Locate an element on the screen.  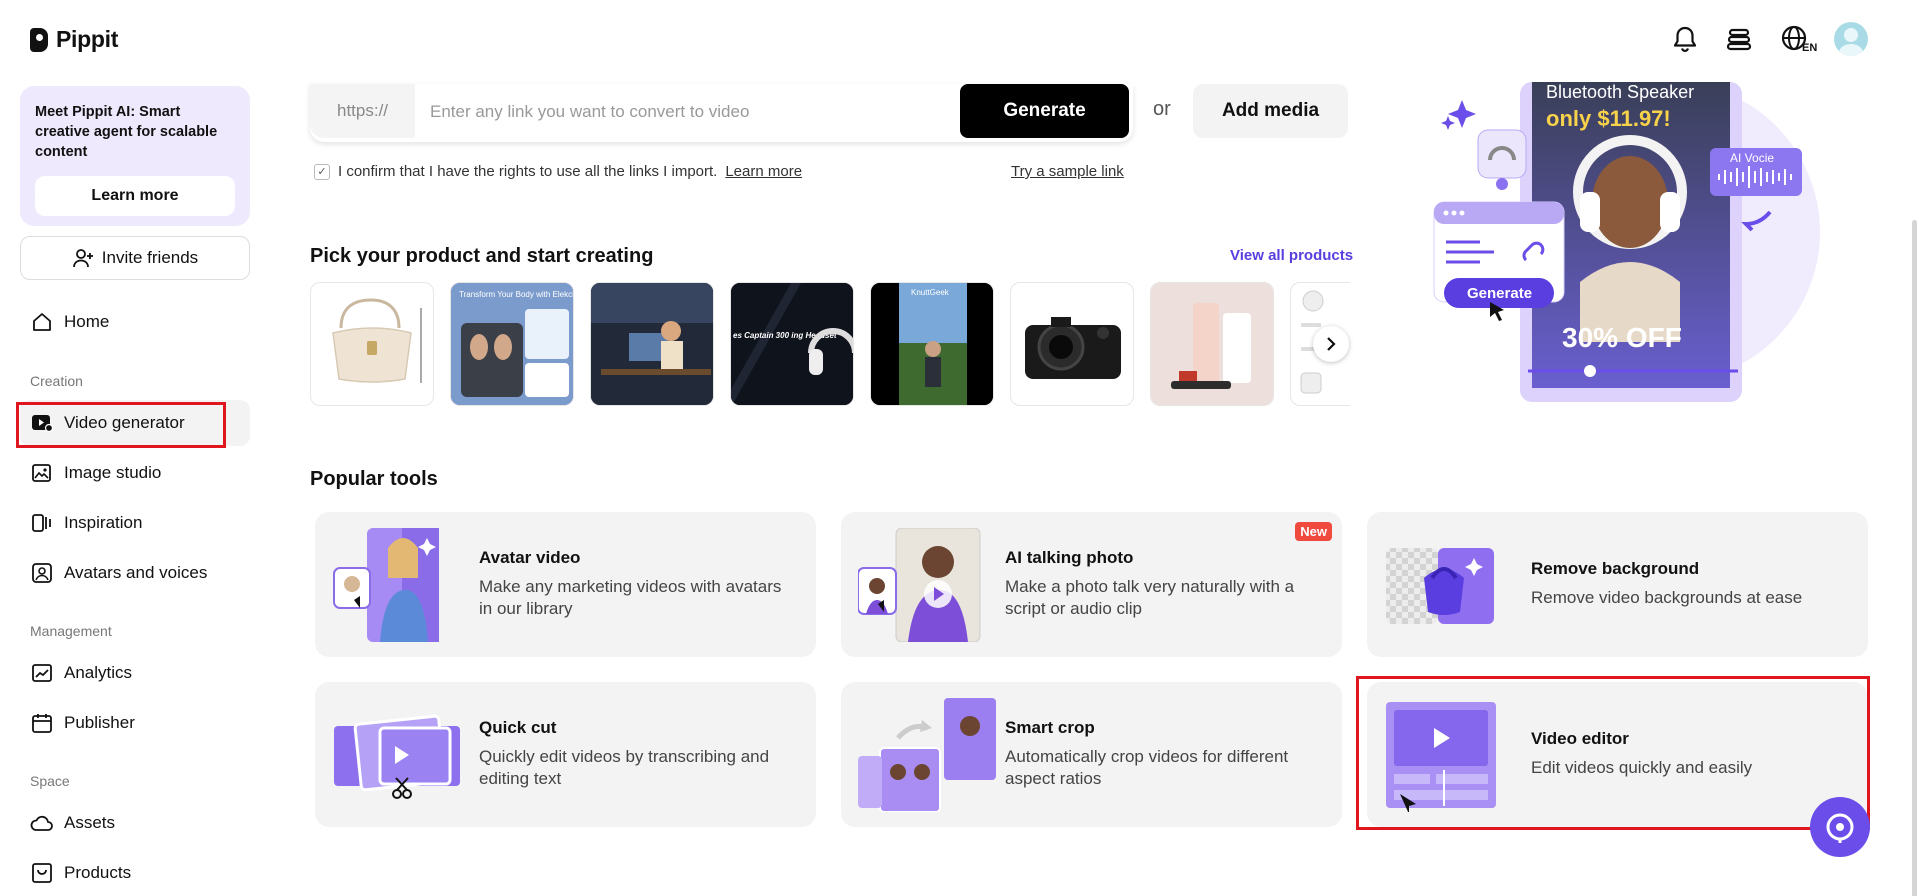
section-label-management: Management is located at coordinates (71, 631).